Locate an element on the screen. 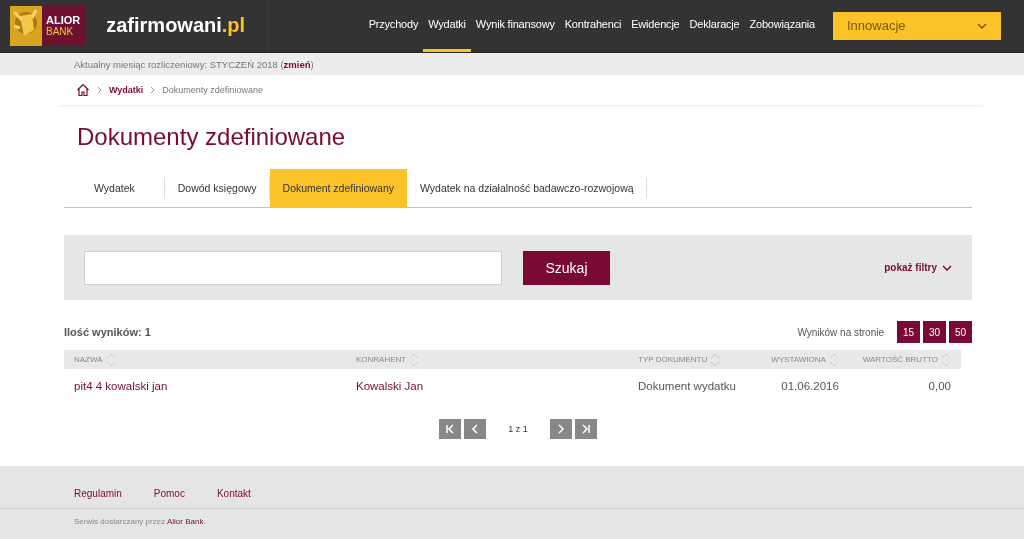  logo-text: ALIOR is located at coordinates (63, 20).